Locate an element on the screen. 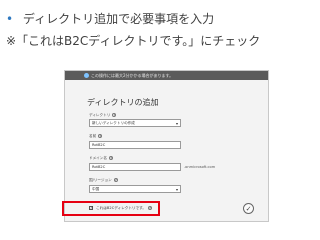 The image size is (320, 240). slide-bullet-line-1: • ディレクトリ追加で必要事項を入力 is located at coordinates (110, 18).